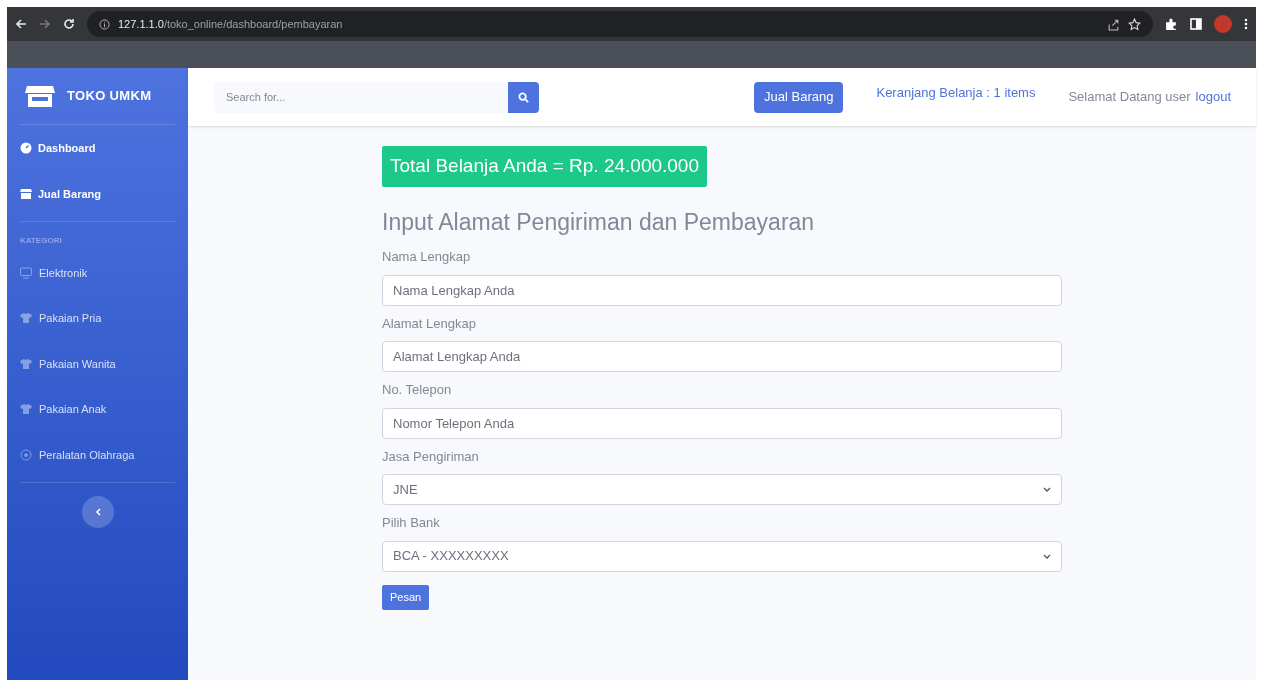  I want to click on logout-link: logout, so click(1213, 97).